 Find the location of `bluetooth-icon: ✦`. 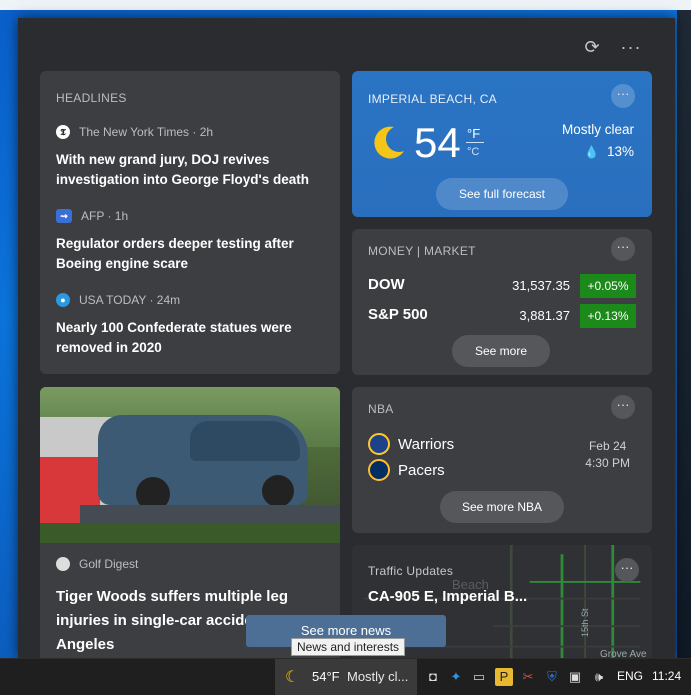

bluetooth-icon: ✦ is located at coordinates (456, 677).